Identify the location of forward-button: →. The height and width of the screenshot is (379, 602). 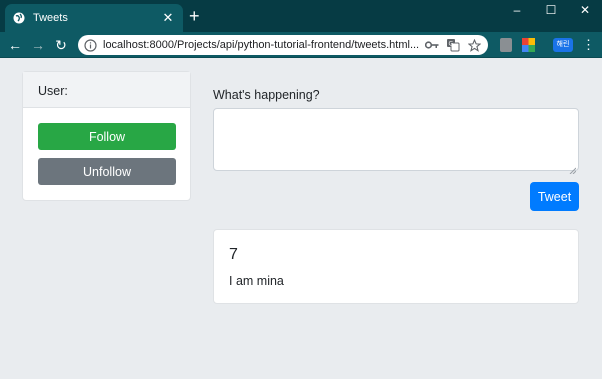
(38, 45).